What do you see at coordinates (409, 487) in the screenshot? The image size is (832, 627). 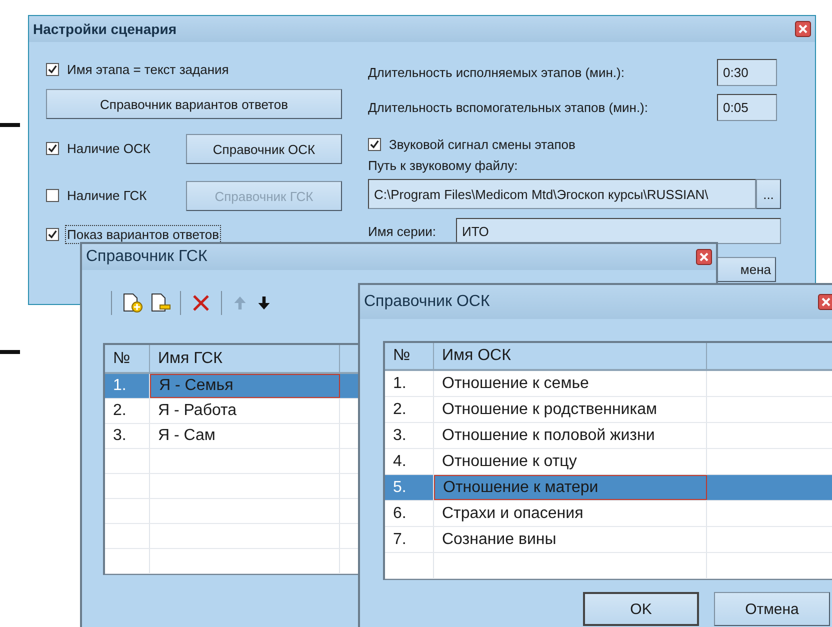 I see `table-cell: 5.` at bounding box center [409, 487].